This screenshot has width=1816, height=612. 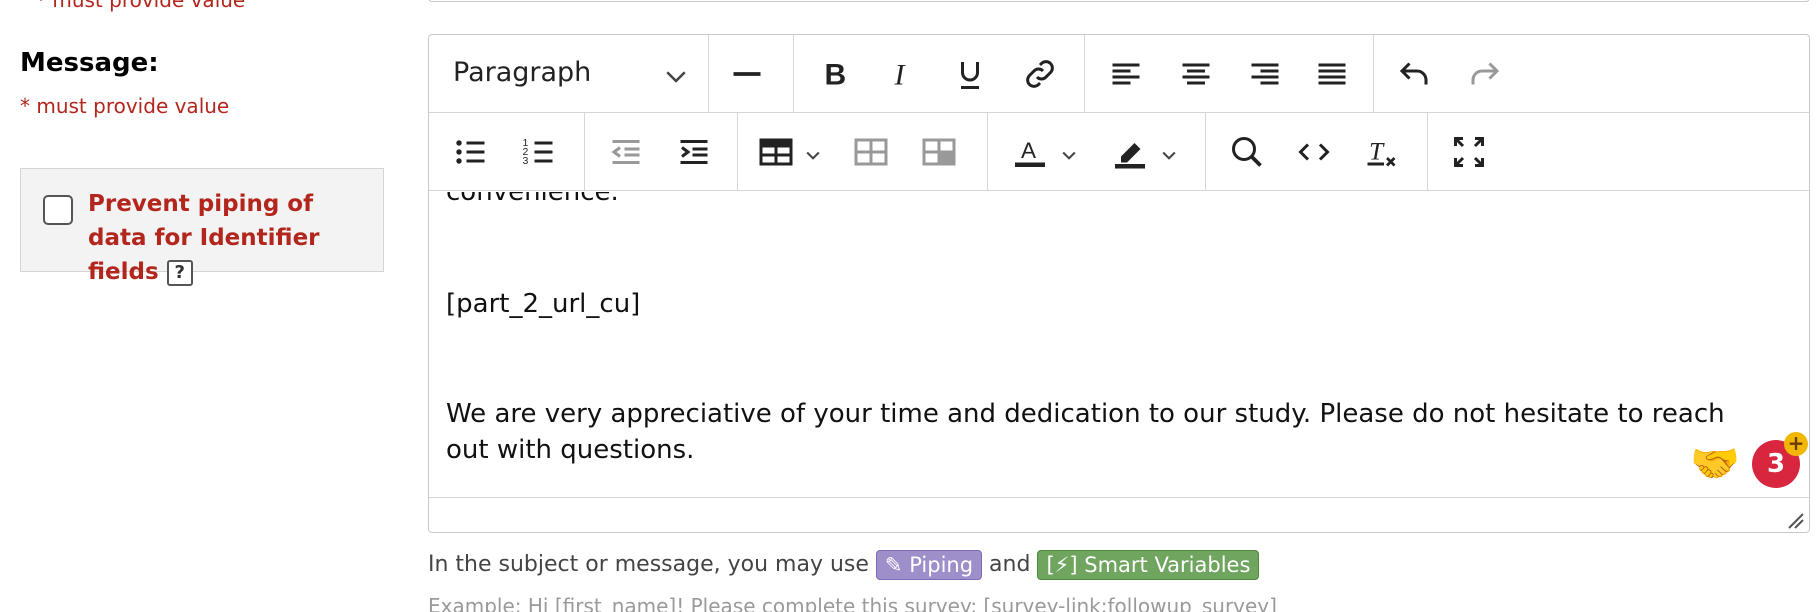 I want to click on toolbar-row-1: Paragraph B I, so click(x=1119, y=74).